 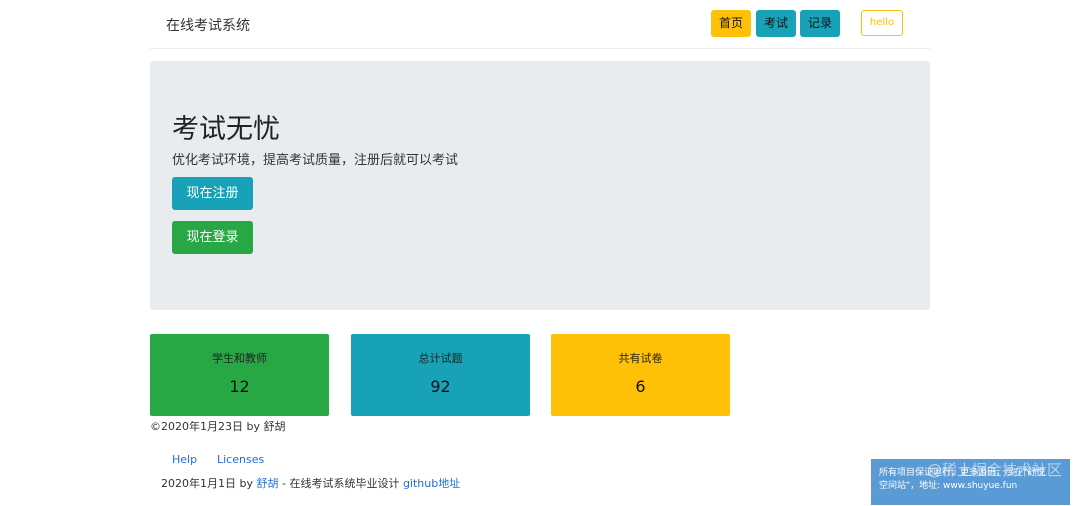 I want to click on stat-card-users: 学生和教师 12, so click(x=239, y=375).